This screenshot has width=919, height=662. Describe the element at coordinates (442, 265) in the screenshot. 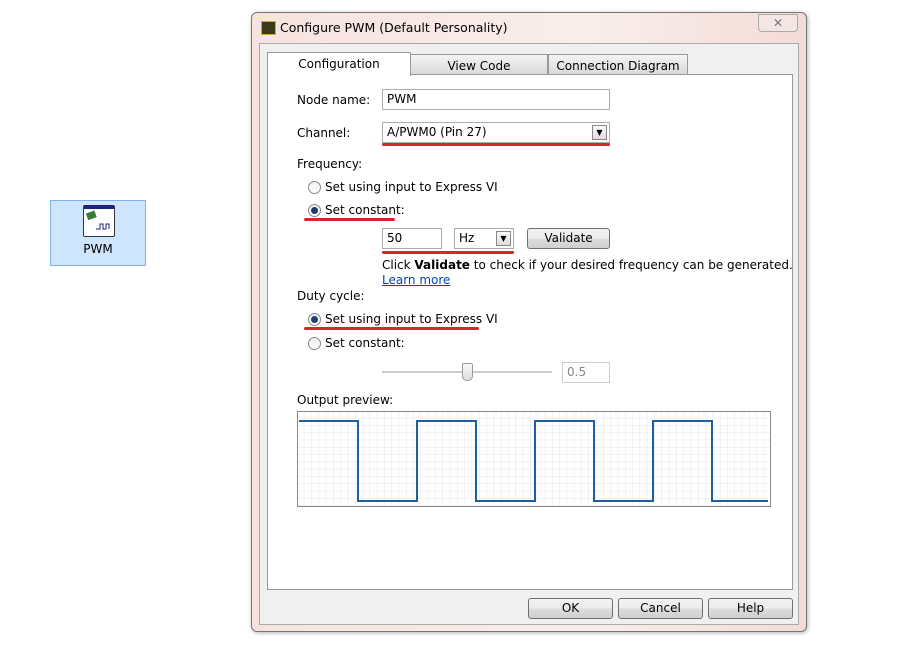

I see `hint-bold: Validate` at that location.